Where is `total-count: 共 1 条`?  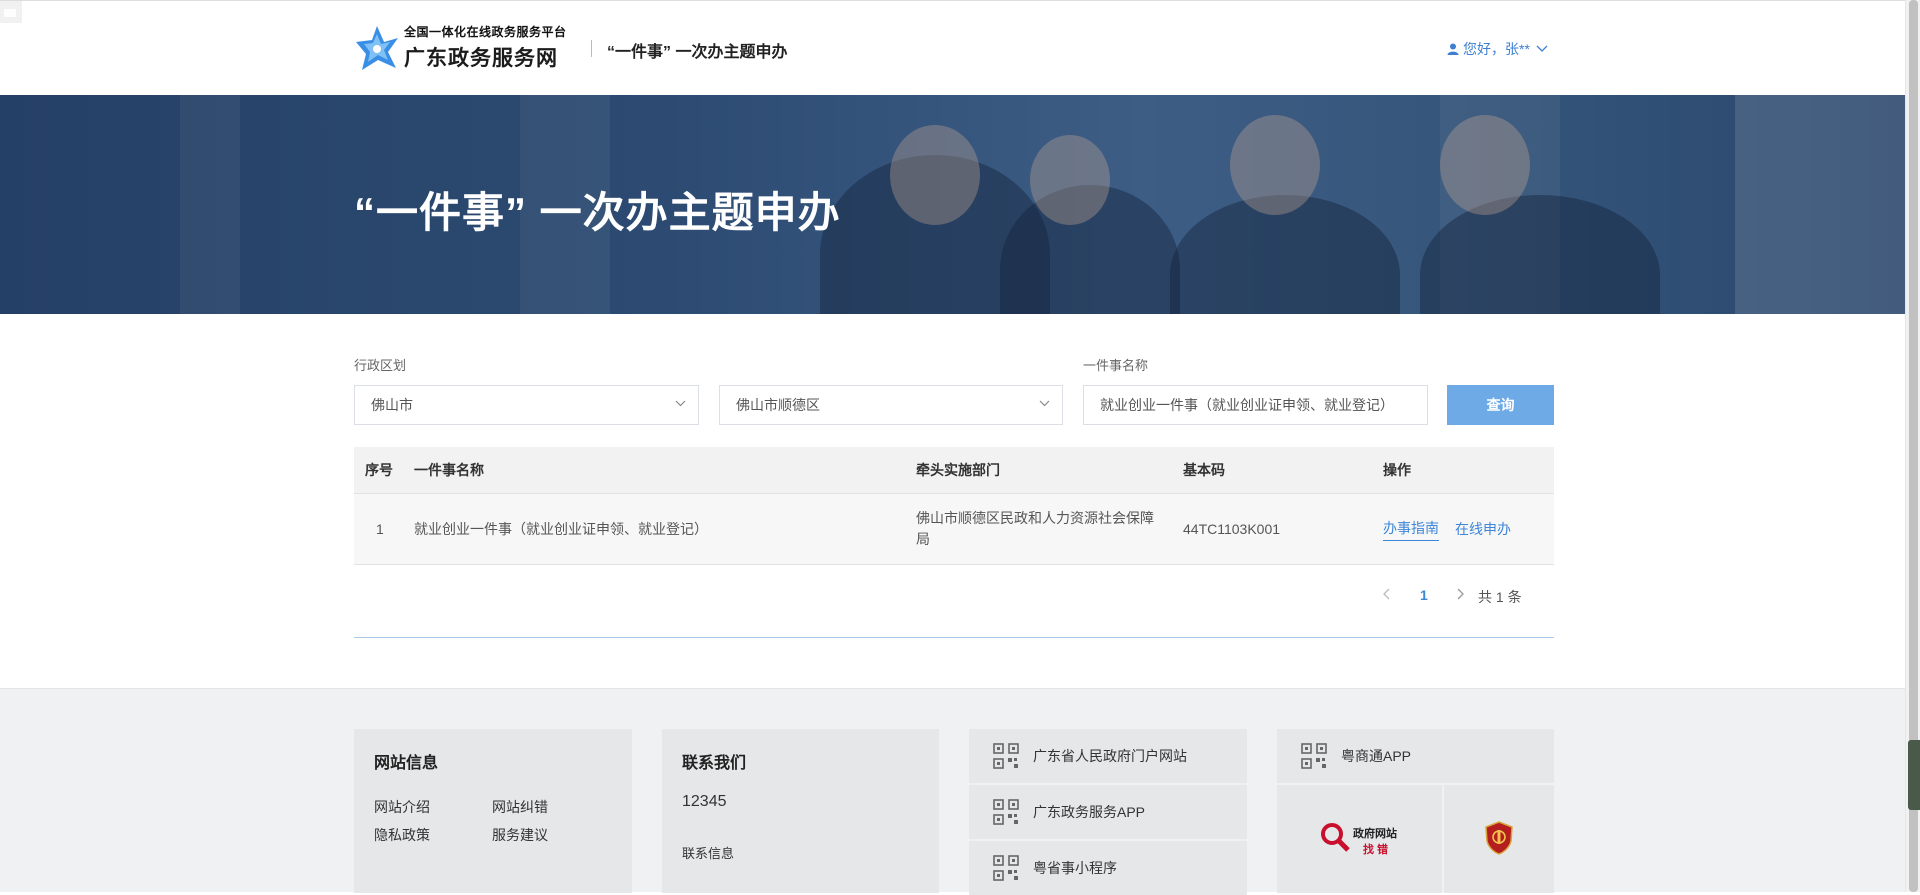
total-count: 共 1 条 is located at coordinates (1500, 597).